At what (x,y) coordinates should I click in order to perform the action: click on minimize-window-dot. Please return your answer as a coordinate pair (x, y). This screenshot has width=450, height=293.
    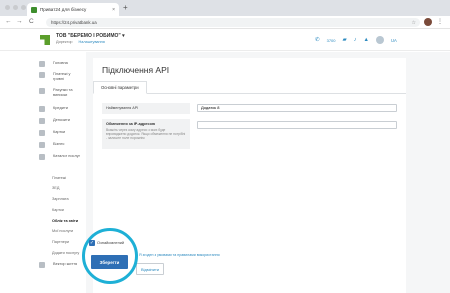
    Looking at the image, I should click on (15, 7).